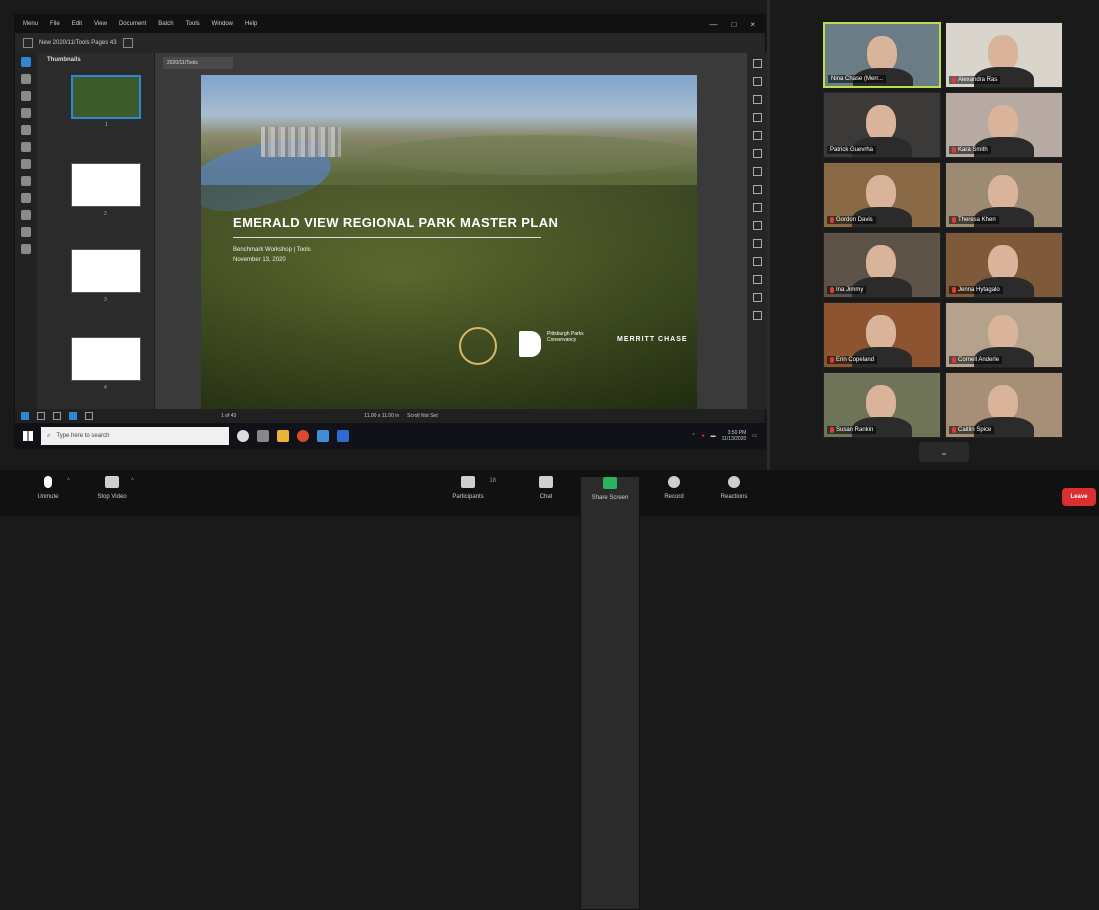 The height and width of the screenshot is (910, 1099). I want to click on measure-icon, so click(757, 279).